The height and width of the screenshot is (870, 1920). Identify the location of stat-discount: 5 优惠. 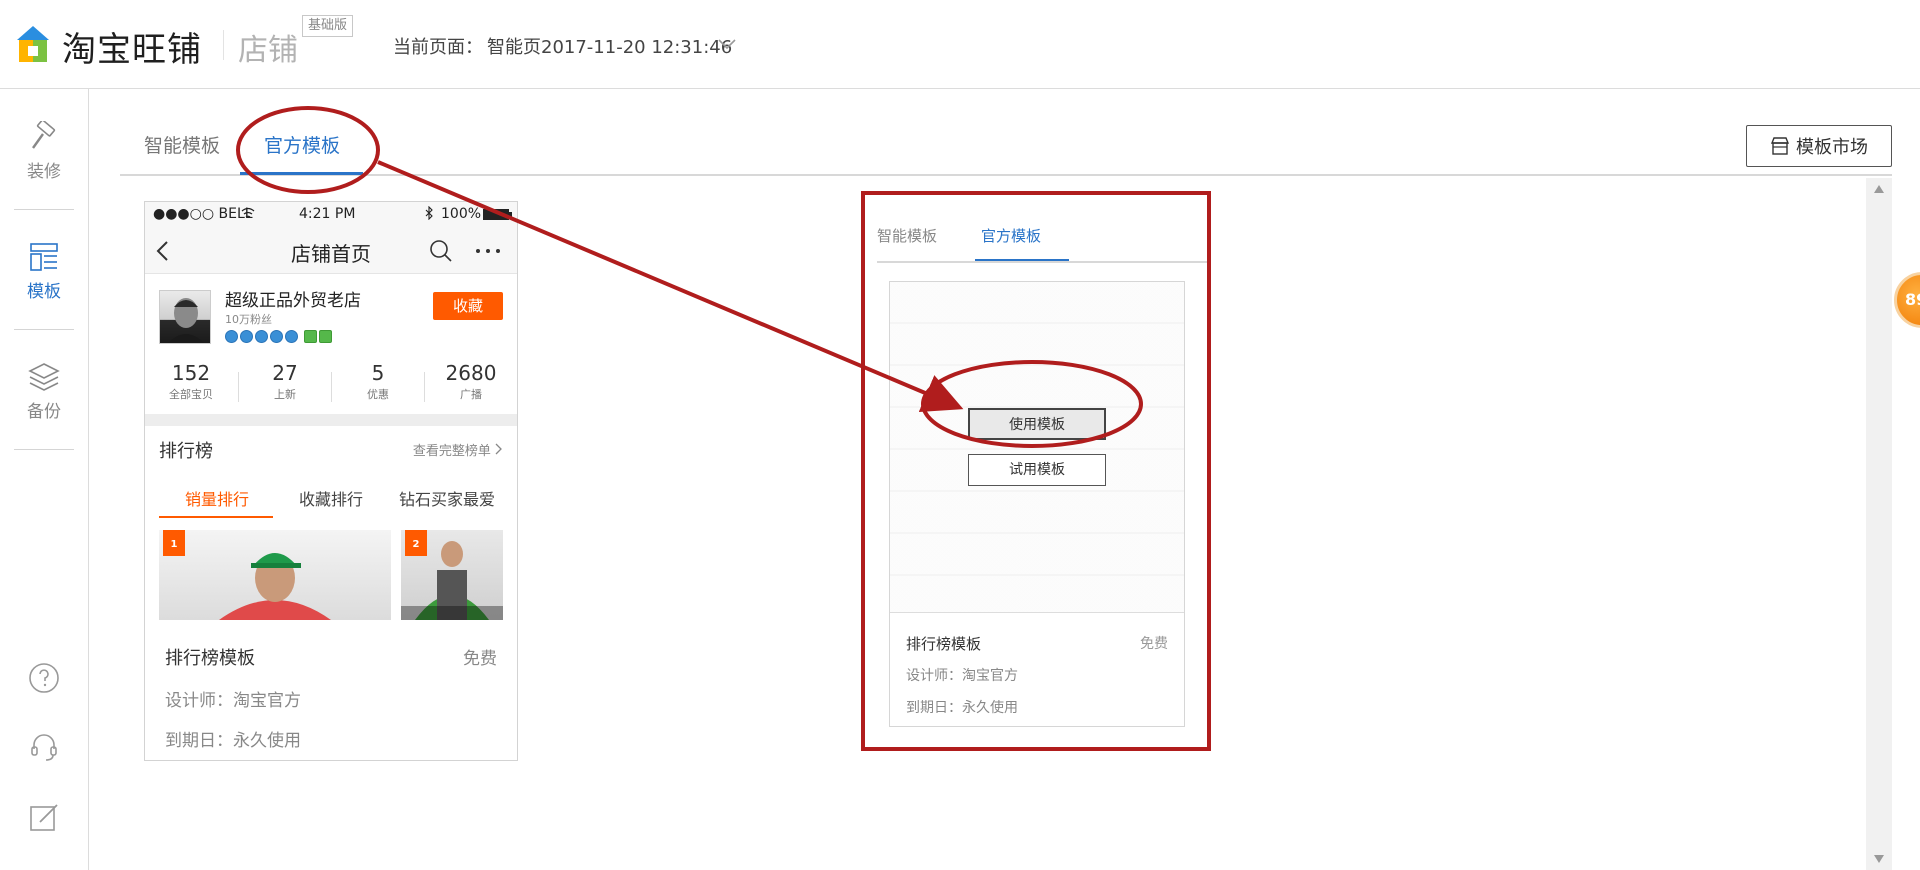
(378, 382).